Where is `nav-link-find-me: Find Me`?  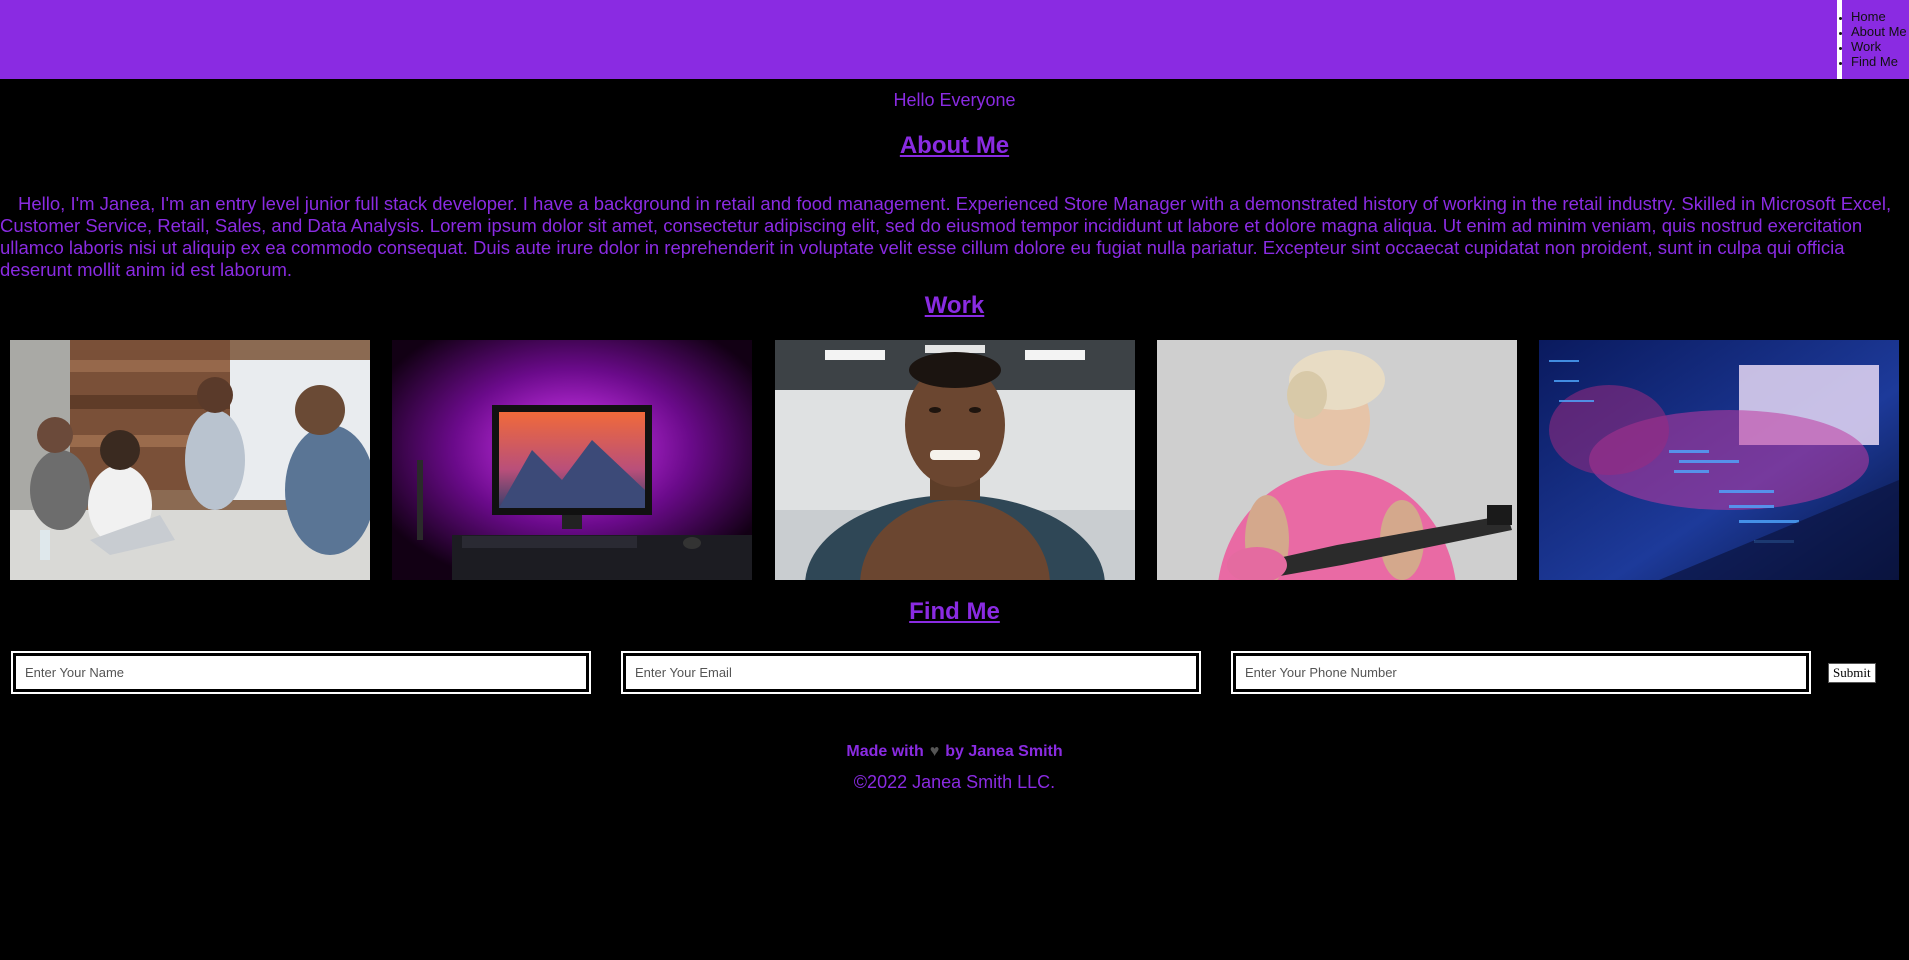 nav-link-find-me: Find Me is located at coordinates (1874, 61).